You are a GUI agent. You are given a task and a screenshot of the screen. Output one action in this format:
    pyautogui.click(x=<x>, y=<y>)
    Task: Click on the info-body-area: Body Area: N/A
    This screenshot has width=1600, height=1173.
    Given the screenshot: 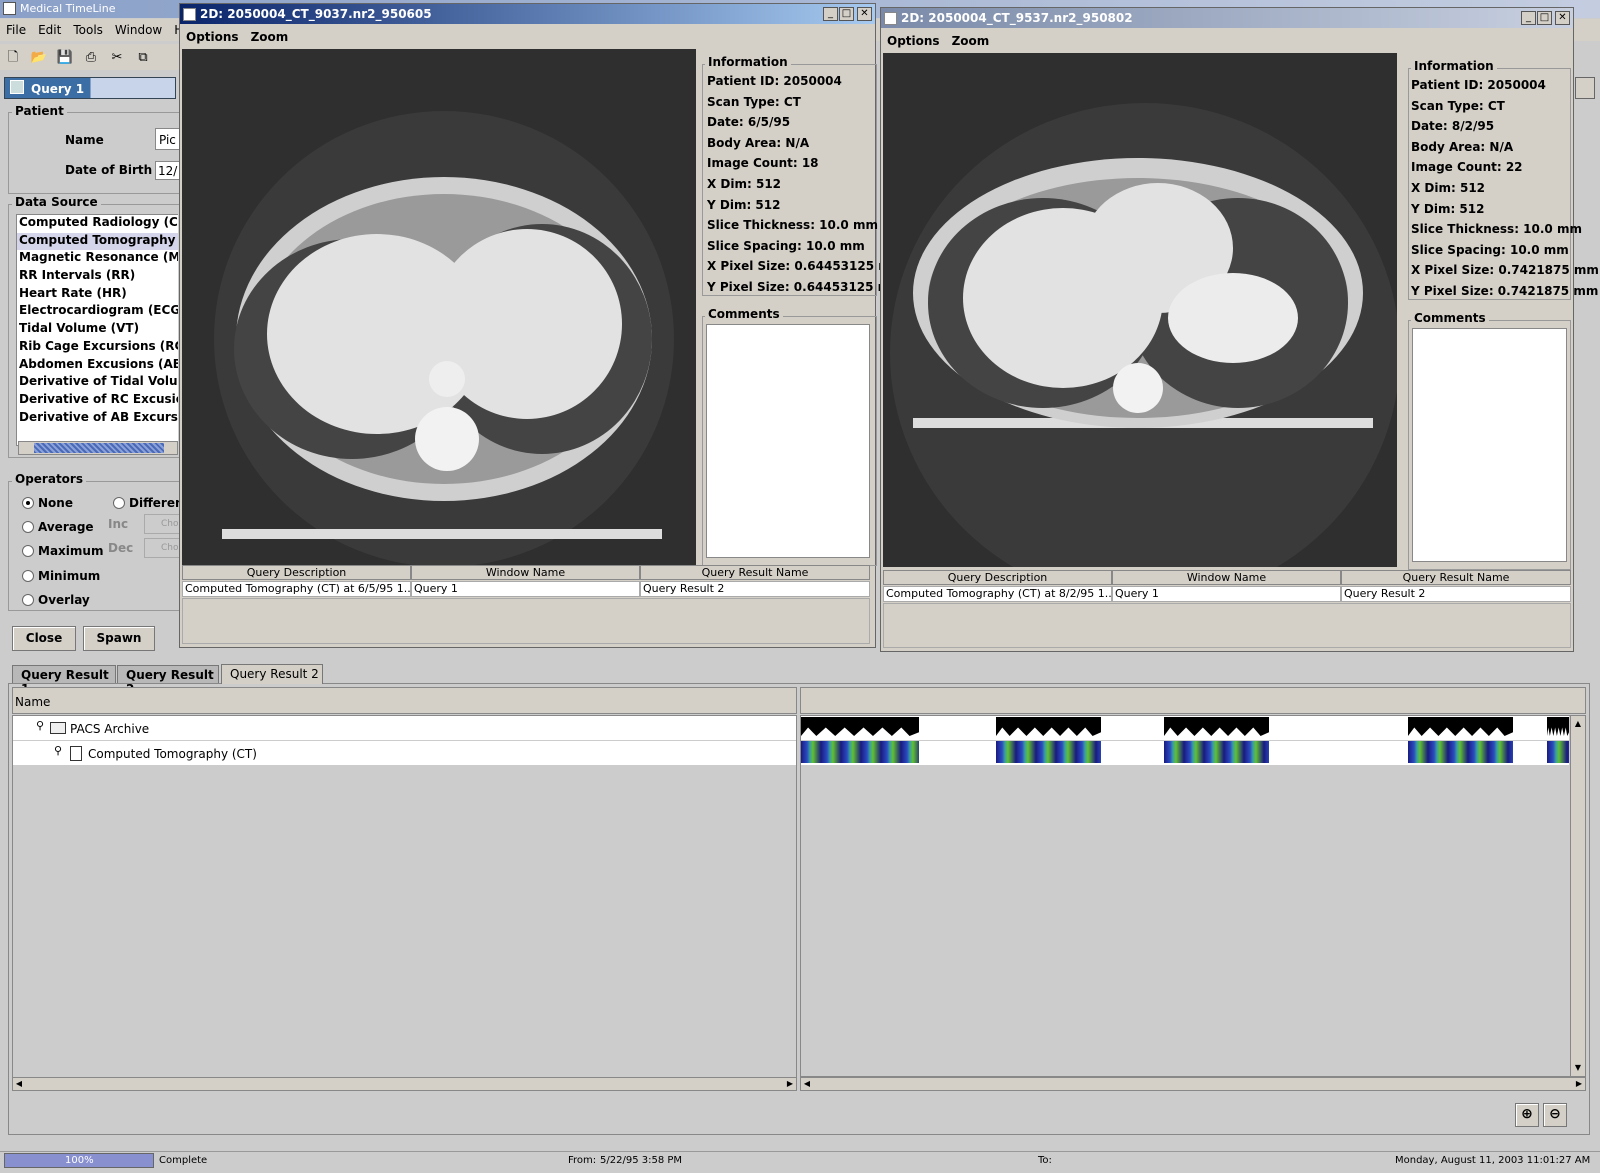 What is the action you would take?
    pyautogui.click(x=1462, y=146)
    